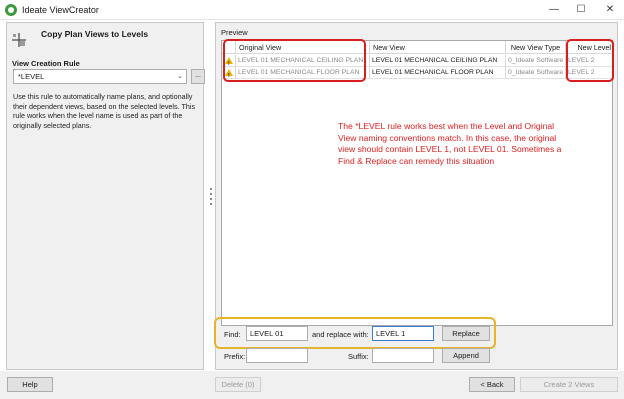 The image size is (624, 399). I want to click on view-creation-rule-dropdown: *LEVEL ⌄, so click(100, 76).